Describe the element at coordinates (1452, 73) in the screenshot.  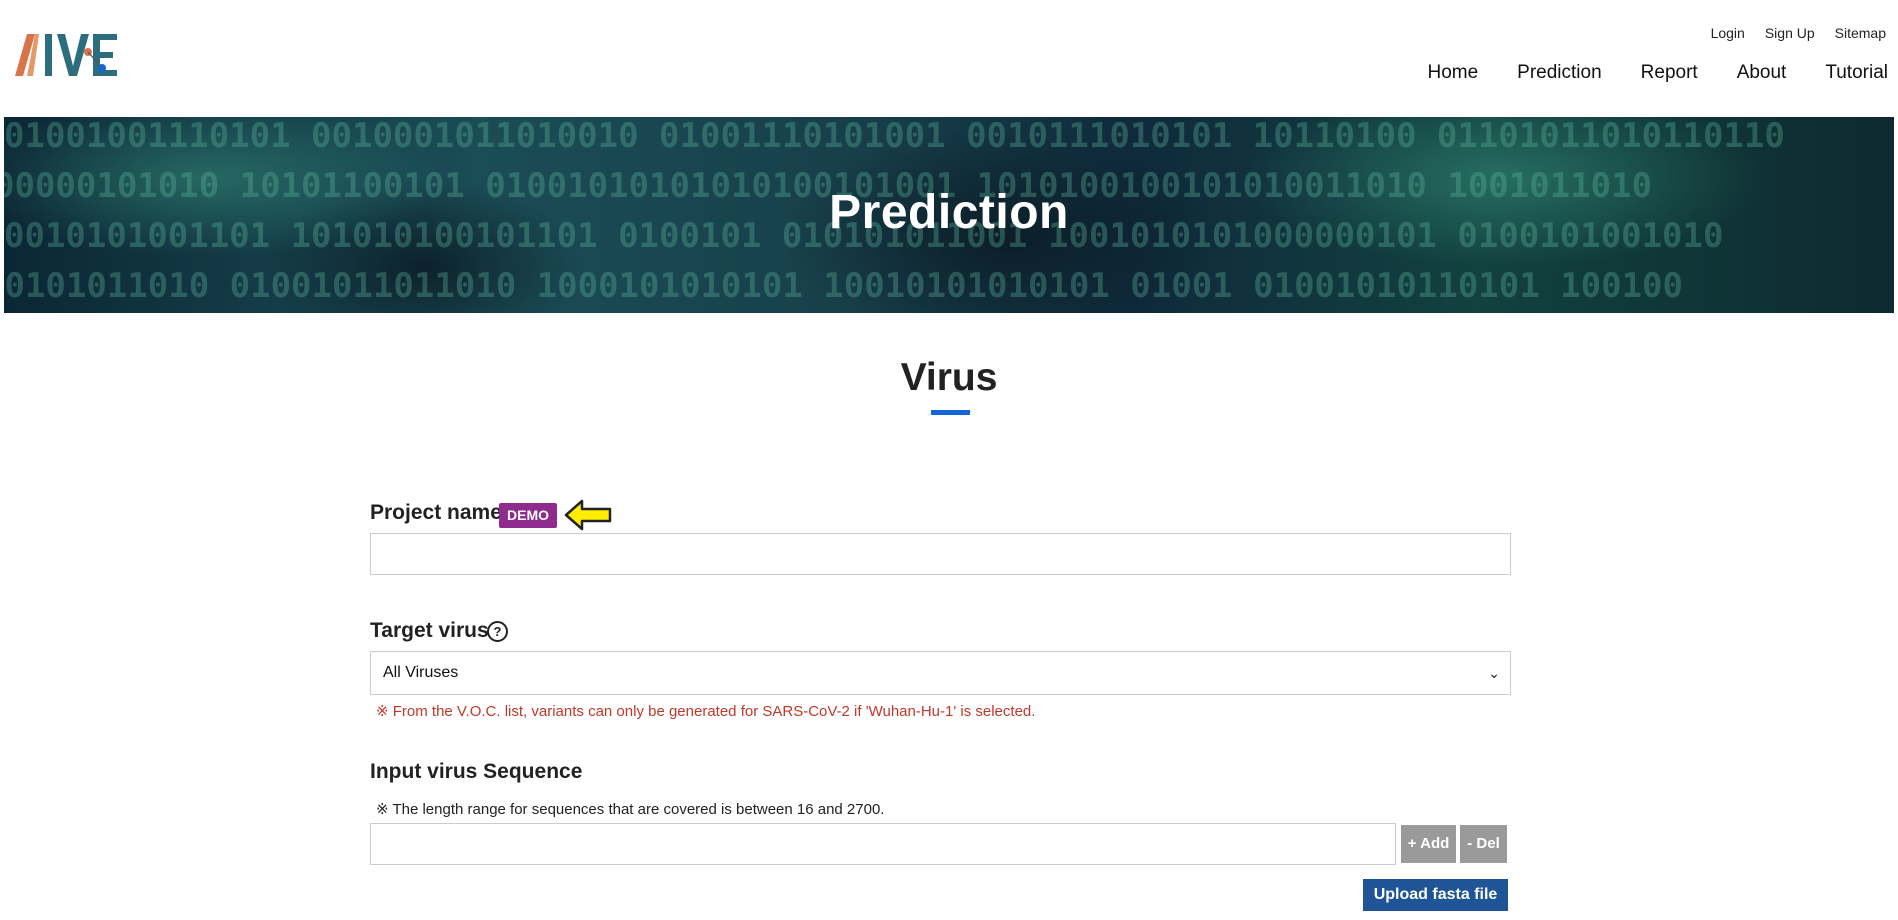
I see `nav-home: Home` at that location.